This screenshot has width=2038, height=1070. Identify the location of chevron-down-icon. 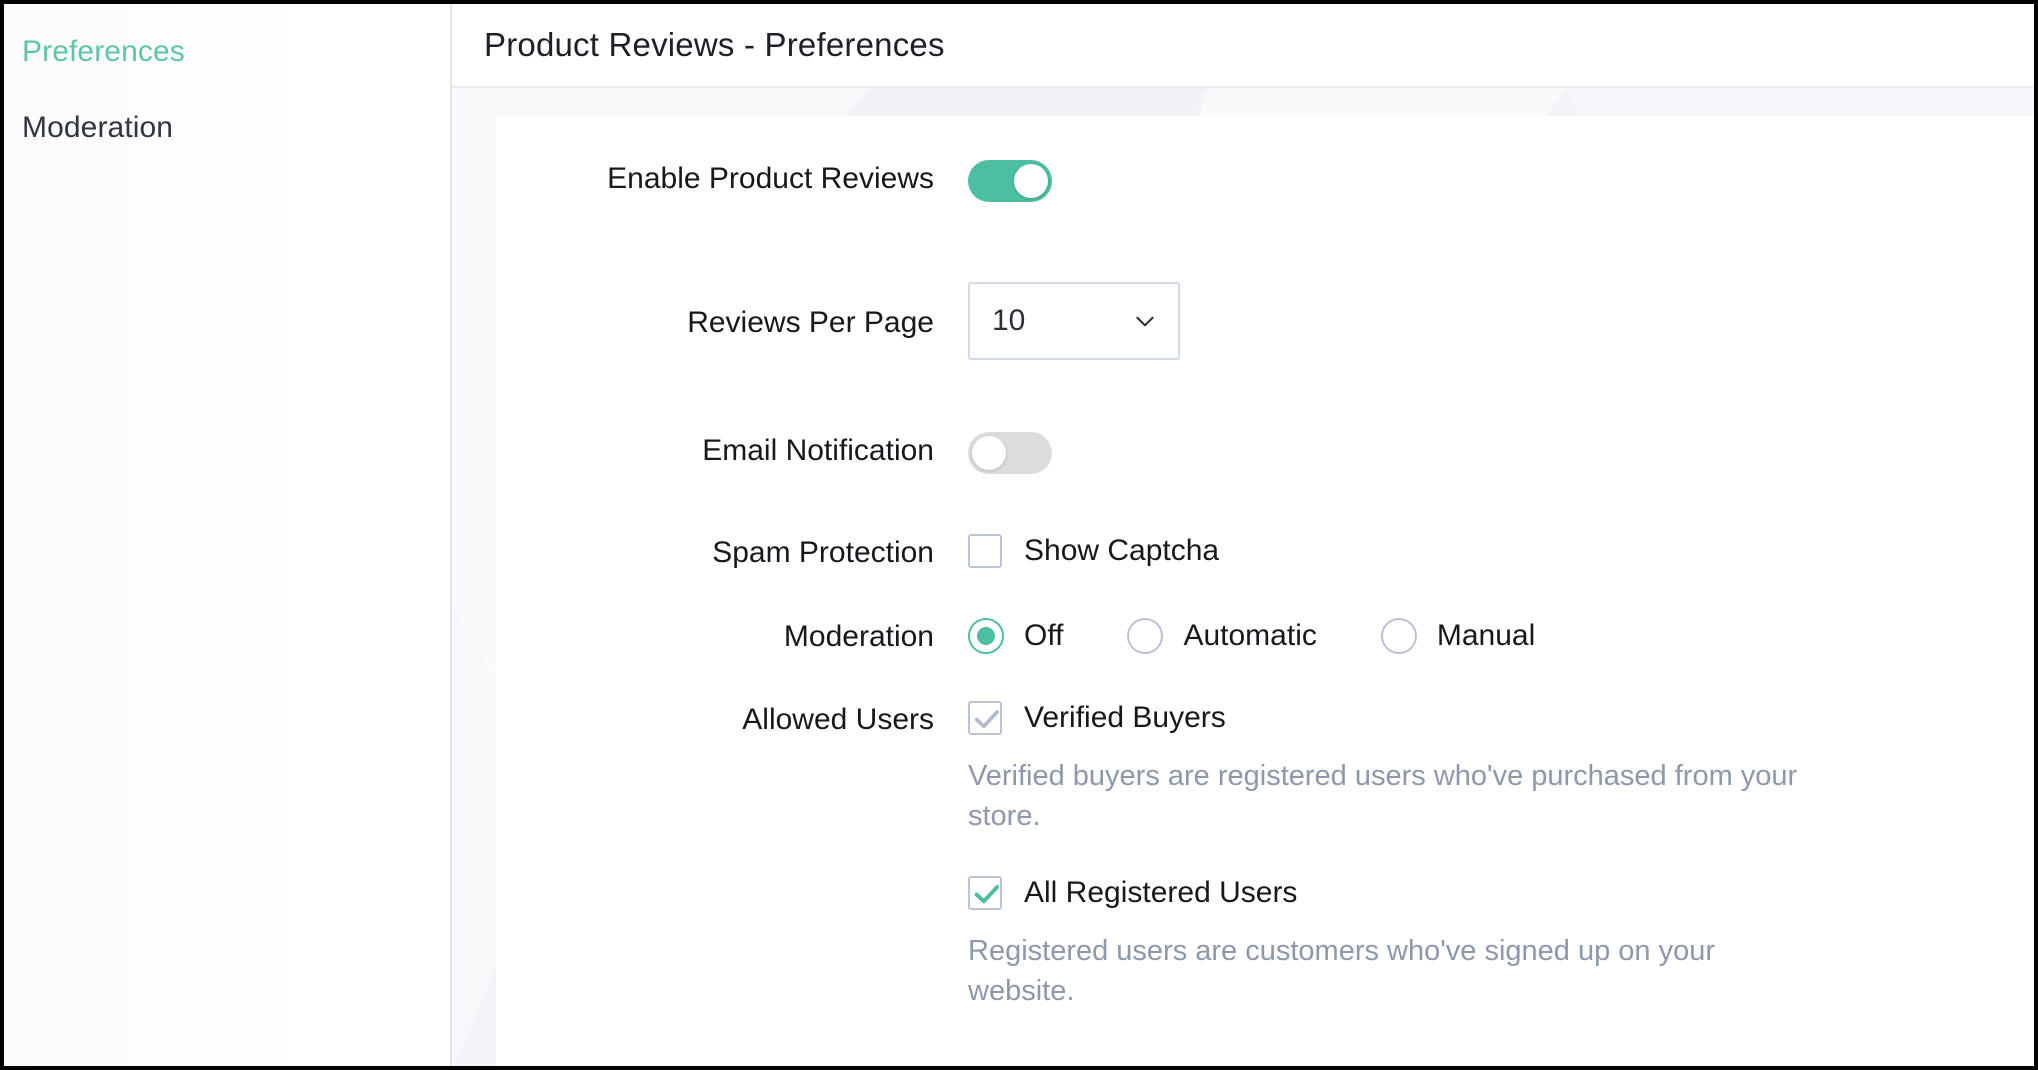
(1145, 321).